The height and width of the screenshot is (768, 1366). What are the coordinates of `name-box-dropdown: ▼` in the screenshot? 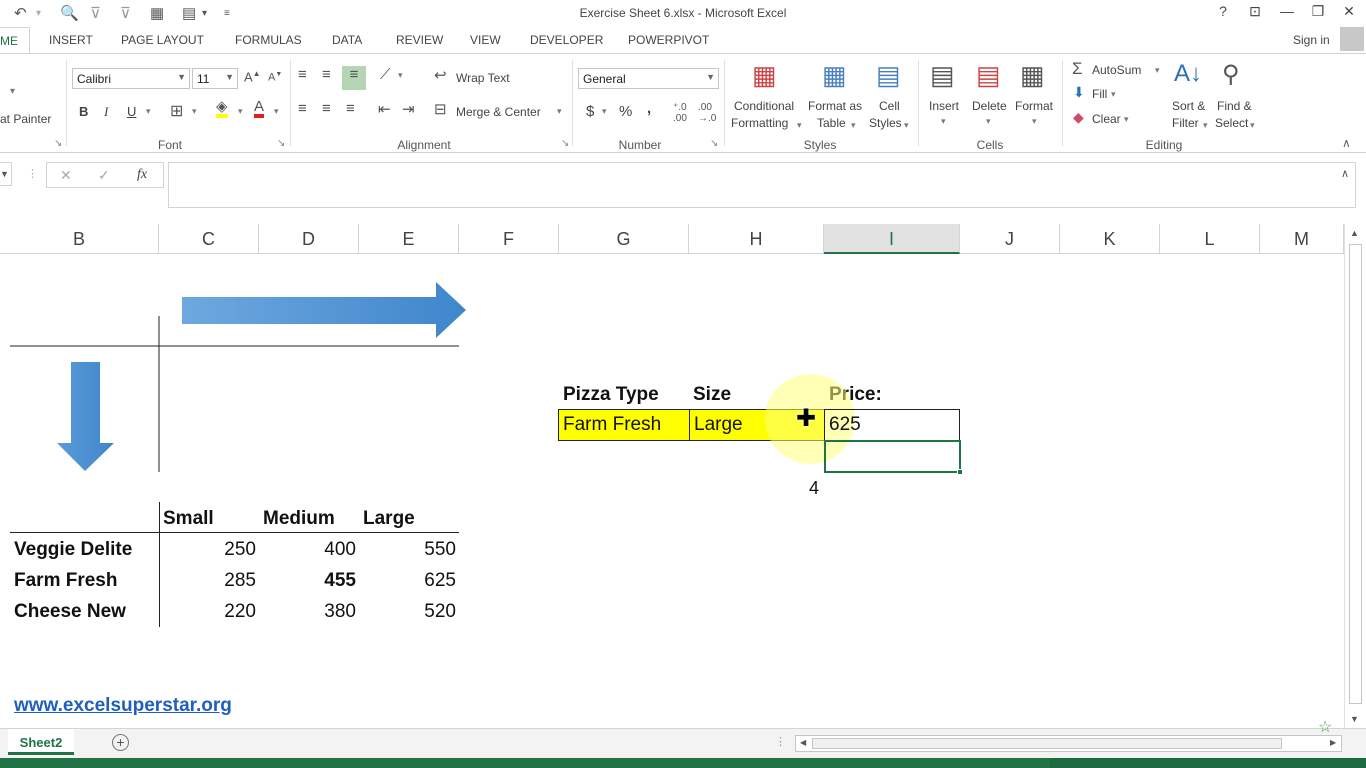 It's located at (6, 174).